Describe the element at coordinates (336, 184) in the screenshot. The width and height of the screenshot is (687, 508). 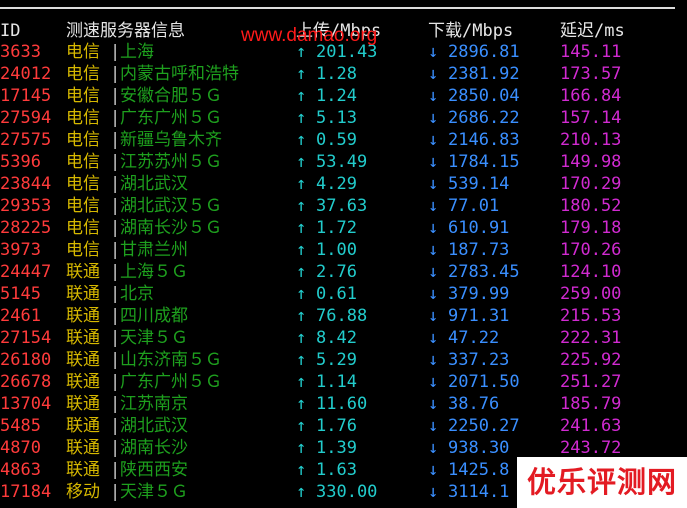
I see `upload-value: 4.29` at that location.